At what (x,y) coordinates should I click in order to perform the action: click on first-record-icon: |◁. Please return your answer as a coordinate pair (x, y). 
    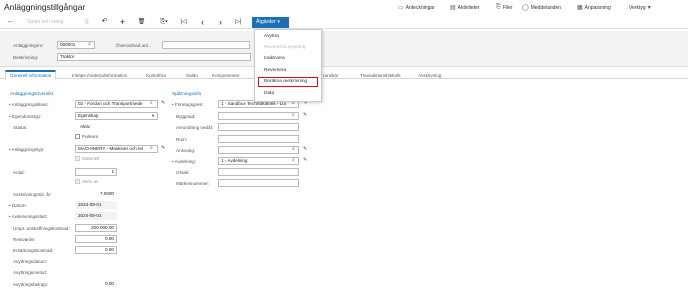
    Looking at the image, I should click on (183, 22).